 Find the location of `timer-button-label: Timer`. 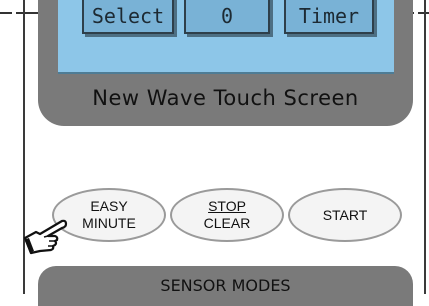

timer-button-label: Timer is located at coordinates (329, 16).